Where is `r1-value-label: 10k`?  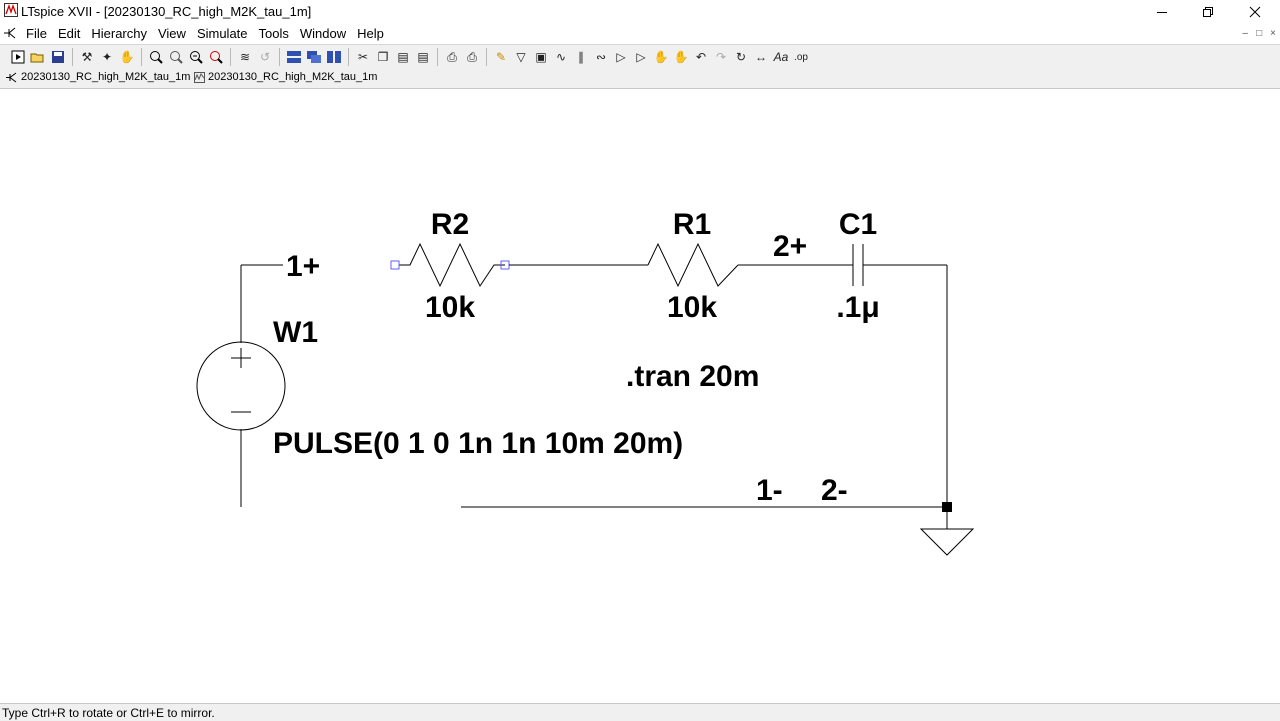
r1-value-label: 10k is located at coordinates (692, 307).